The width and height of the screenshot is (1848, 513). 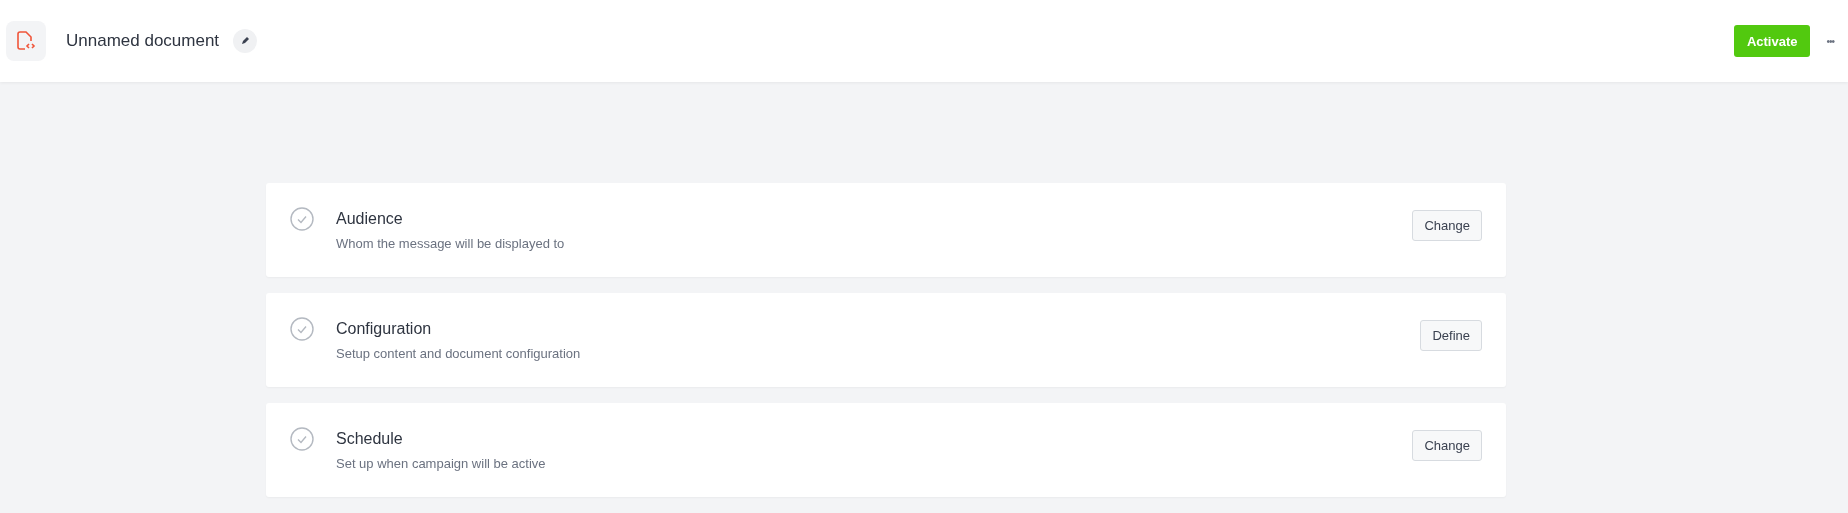 I want to click on pencil-icon, so click(x=245, y=41).